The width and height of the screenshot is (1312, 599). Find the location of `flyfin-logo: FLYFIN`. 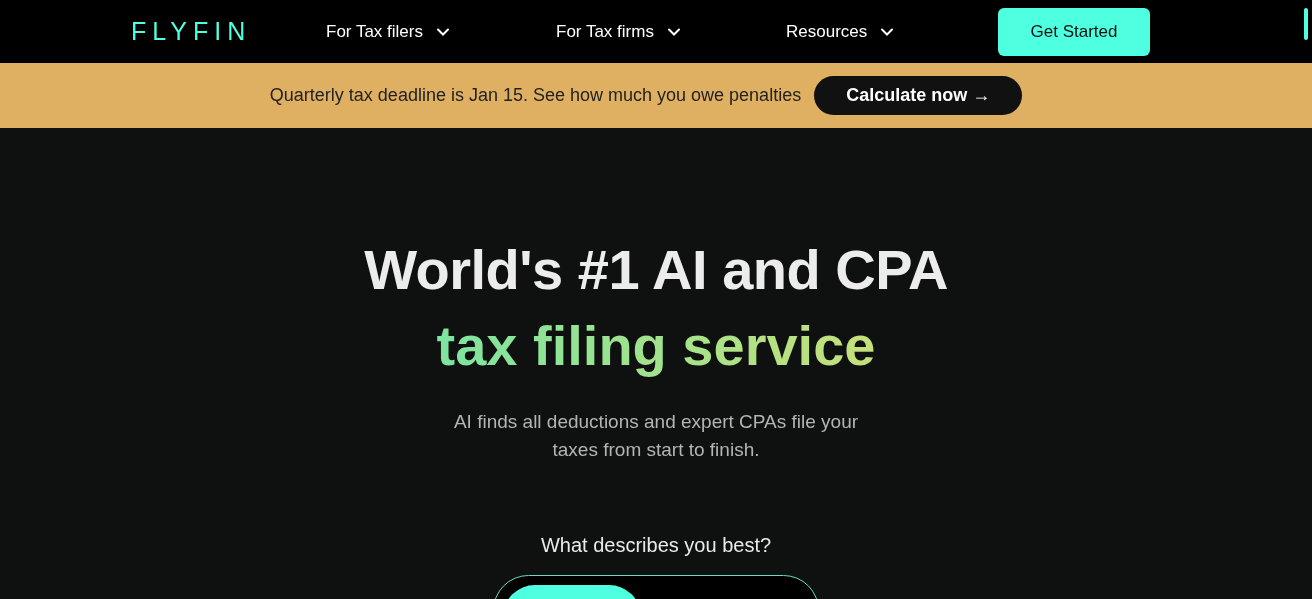

flyfin-logo: FLYFIN is located at coordinates (228, 31).